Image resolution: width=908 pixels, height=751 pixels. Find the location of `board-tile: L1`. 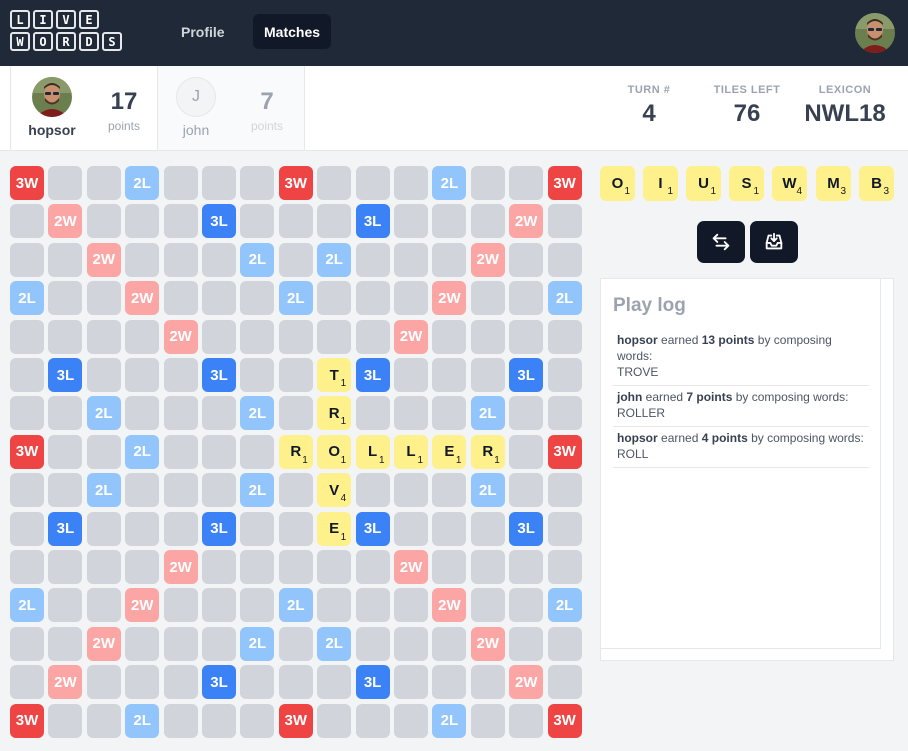

board-tile: L1 is located at coordinates (411, 451).